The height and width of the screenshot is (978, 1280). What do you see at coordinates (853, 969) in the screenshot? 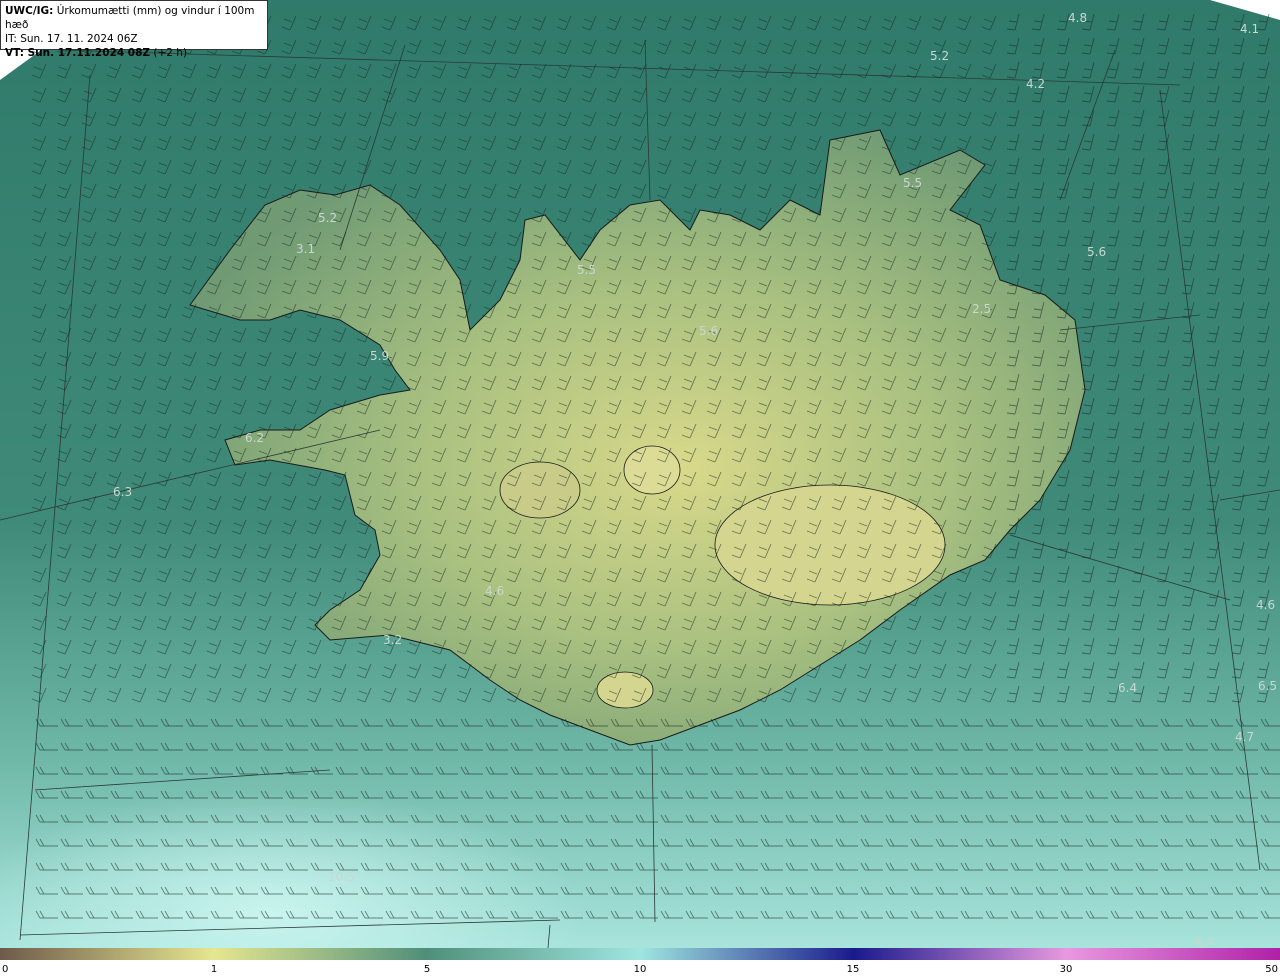
I see `legend-tick: 15` at bounding box center [853, 969].